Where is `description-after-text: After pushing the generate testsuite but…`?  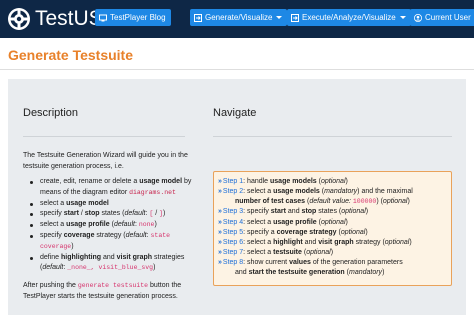 description-after-text: After pushing the generate testsuite but… is located at coordinates (102, 291).